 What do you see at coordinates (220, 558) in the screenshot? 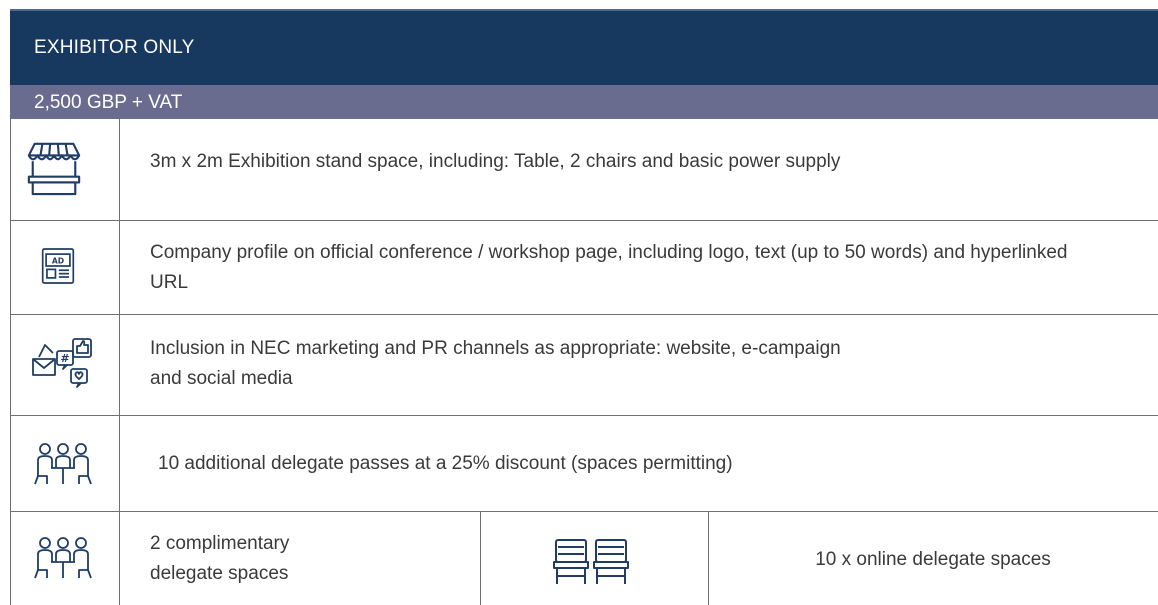
I see `complimentary-spaces-text: 2 complimentary delegate spaces` at bounding box center [220, 558].